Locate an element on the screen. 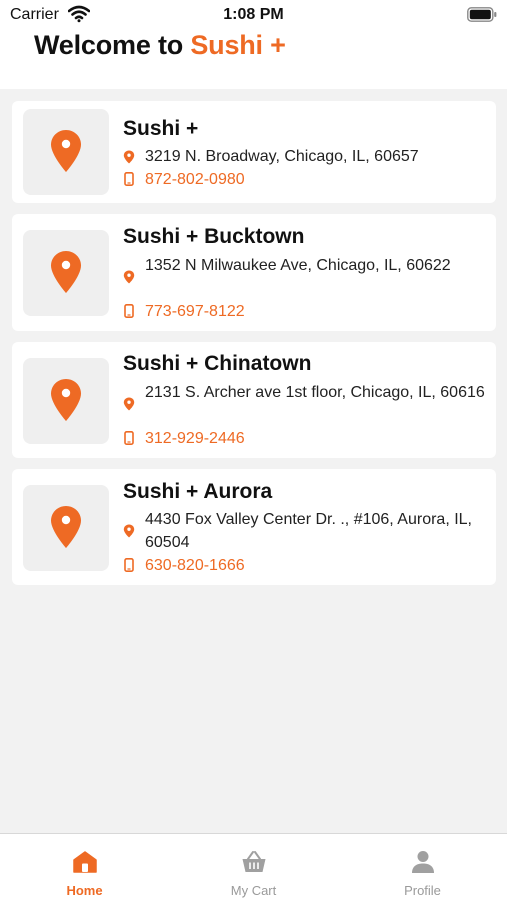 The width and height of the screenshot is (507, 900). tab-profile: Profile is located at coordinates (422, 867).